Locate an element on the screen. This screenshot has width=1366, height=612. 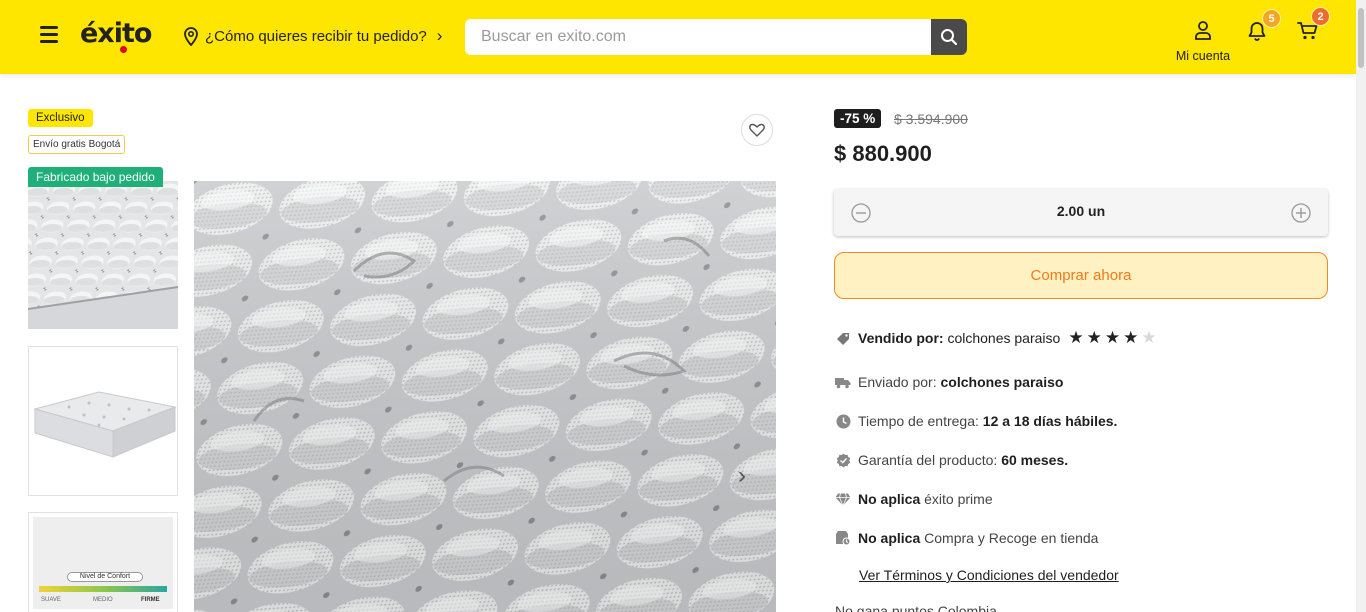
comfort-scale-soft: SUAVE is located at coordinates (51, 600).